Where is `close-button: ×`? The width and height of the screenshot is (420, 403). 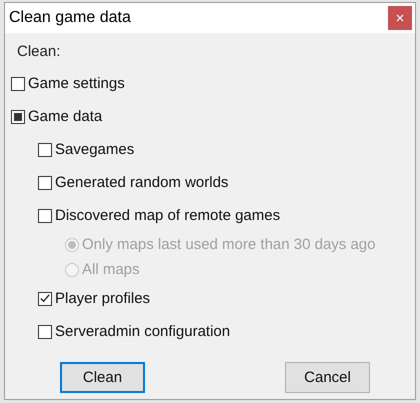 close-button: × is located at coordinates (400, 18).